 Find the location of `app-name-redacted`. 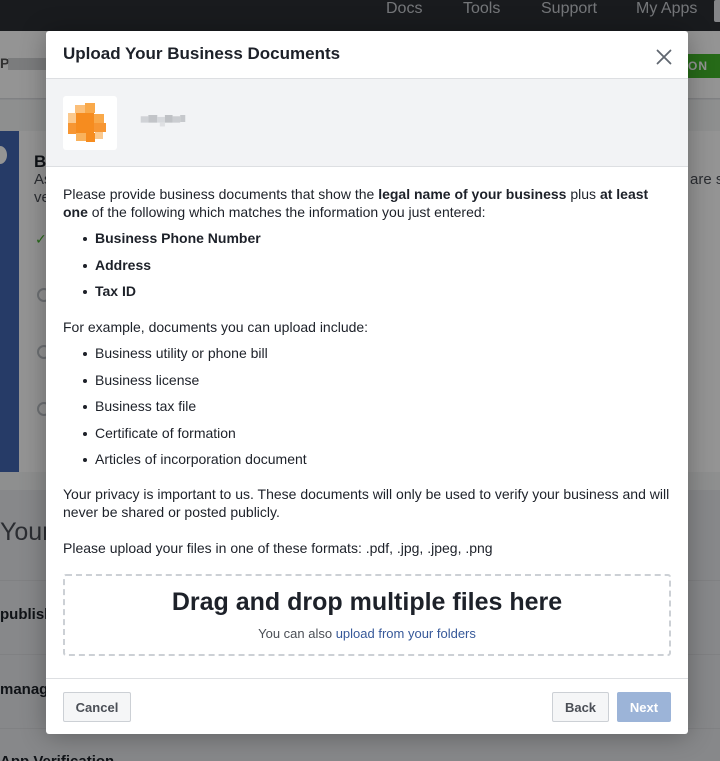

app-name-redacted is located at coordinates (163, 121).